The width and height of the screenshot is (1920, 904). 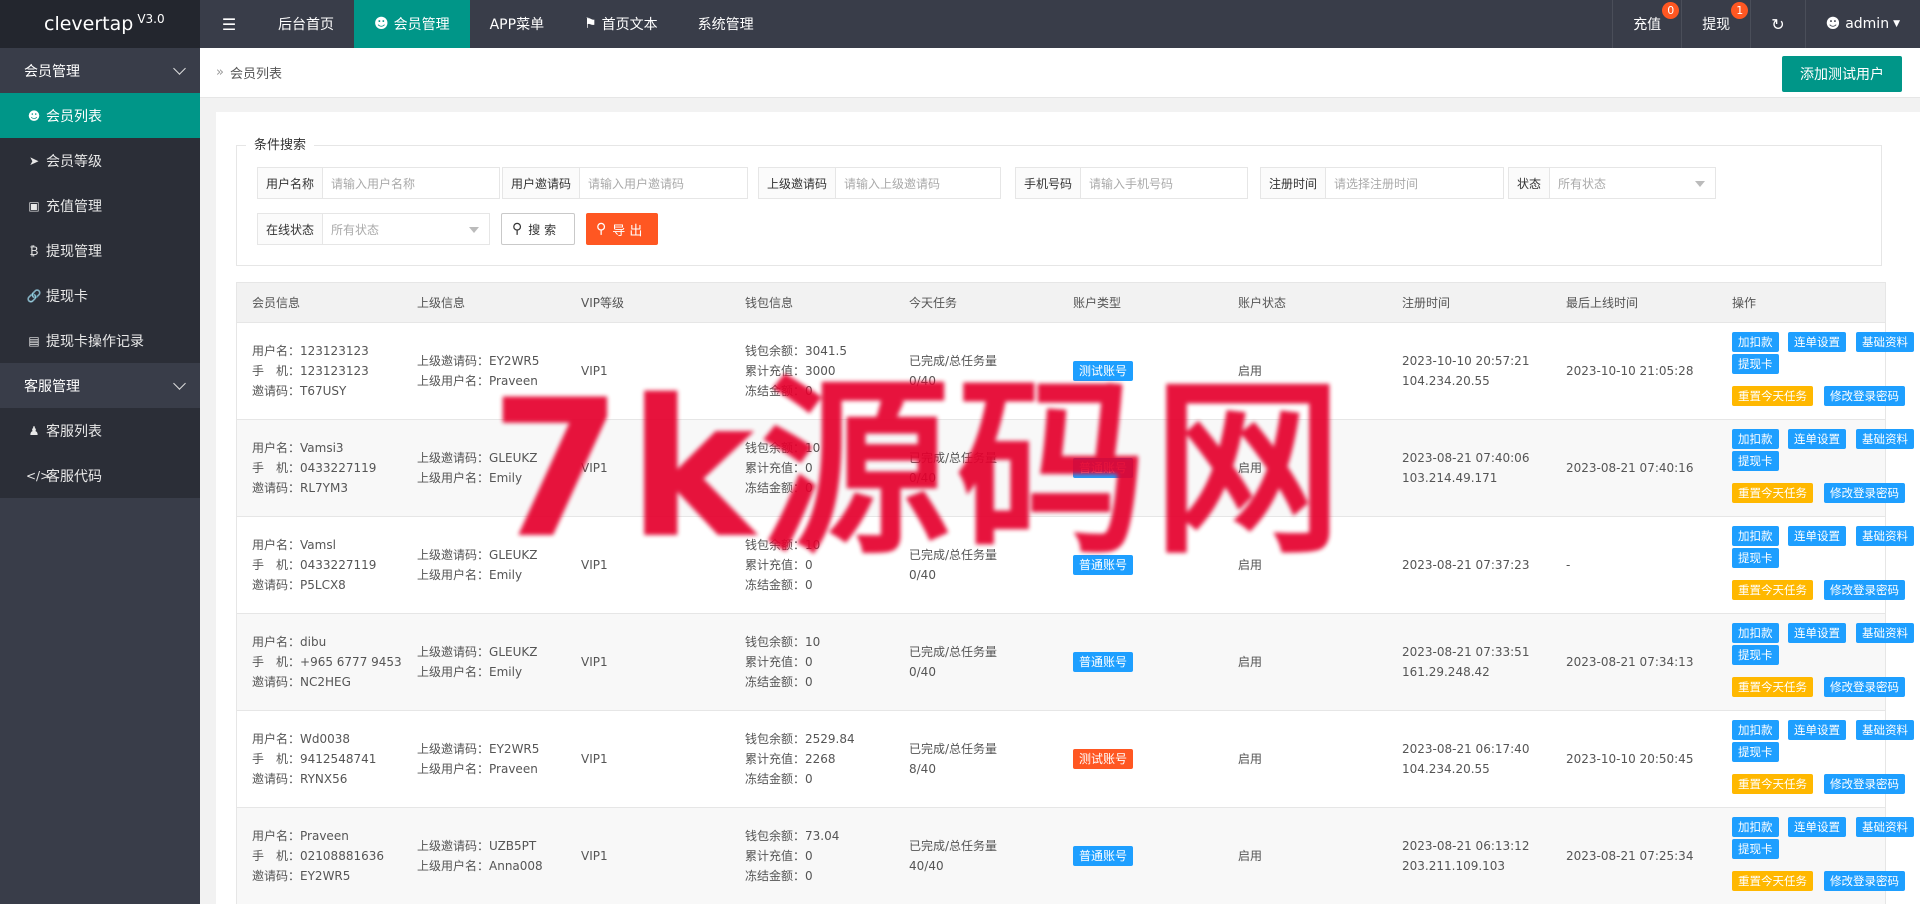 I want to click on cell-value: GLEUKZ, so click(x=513, y=652).